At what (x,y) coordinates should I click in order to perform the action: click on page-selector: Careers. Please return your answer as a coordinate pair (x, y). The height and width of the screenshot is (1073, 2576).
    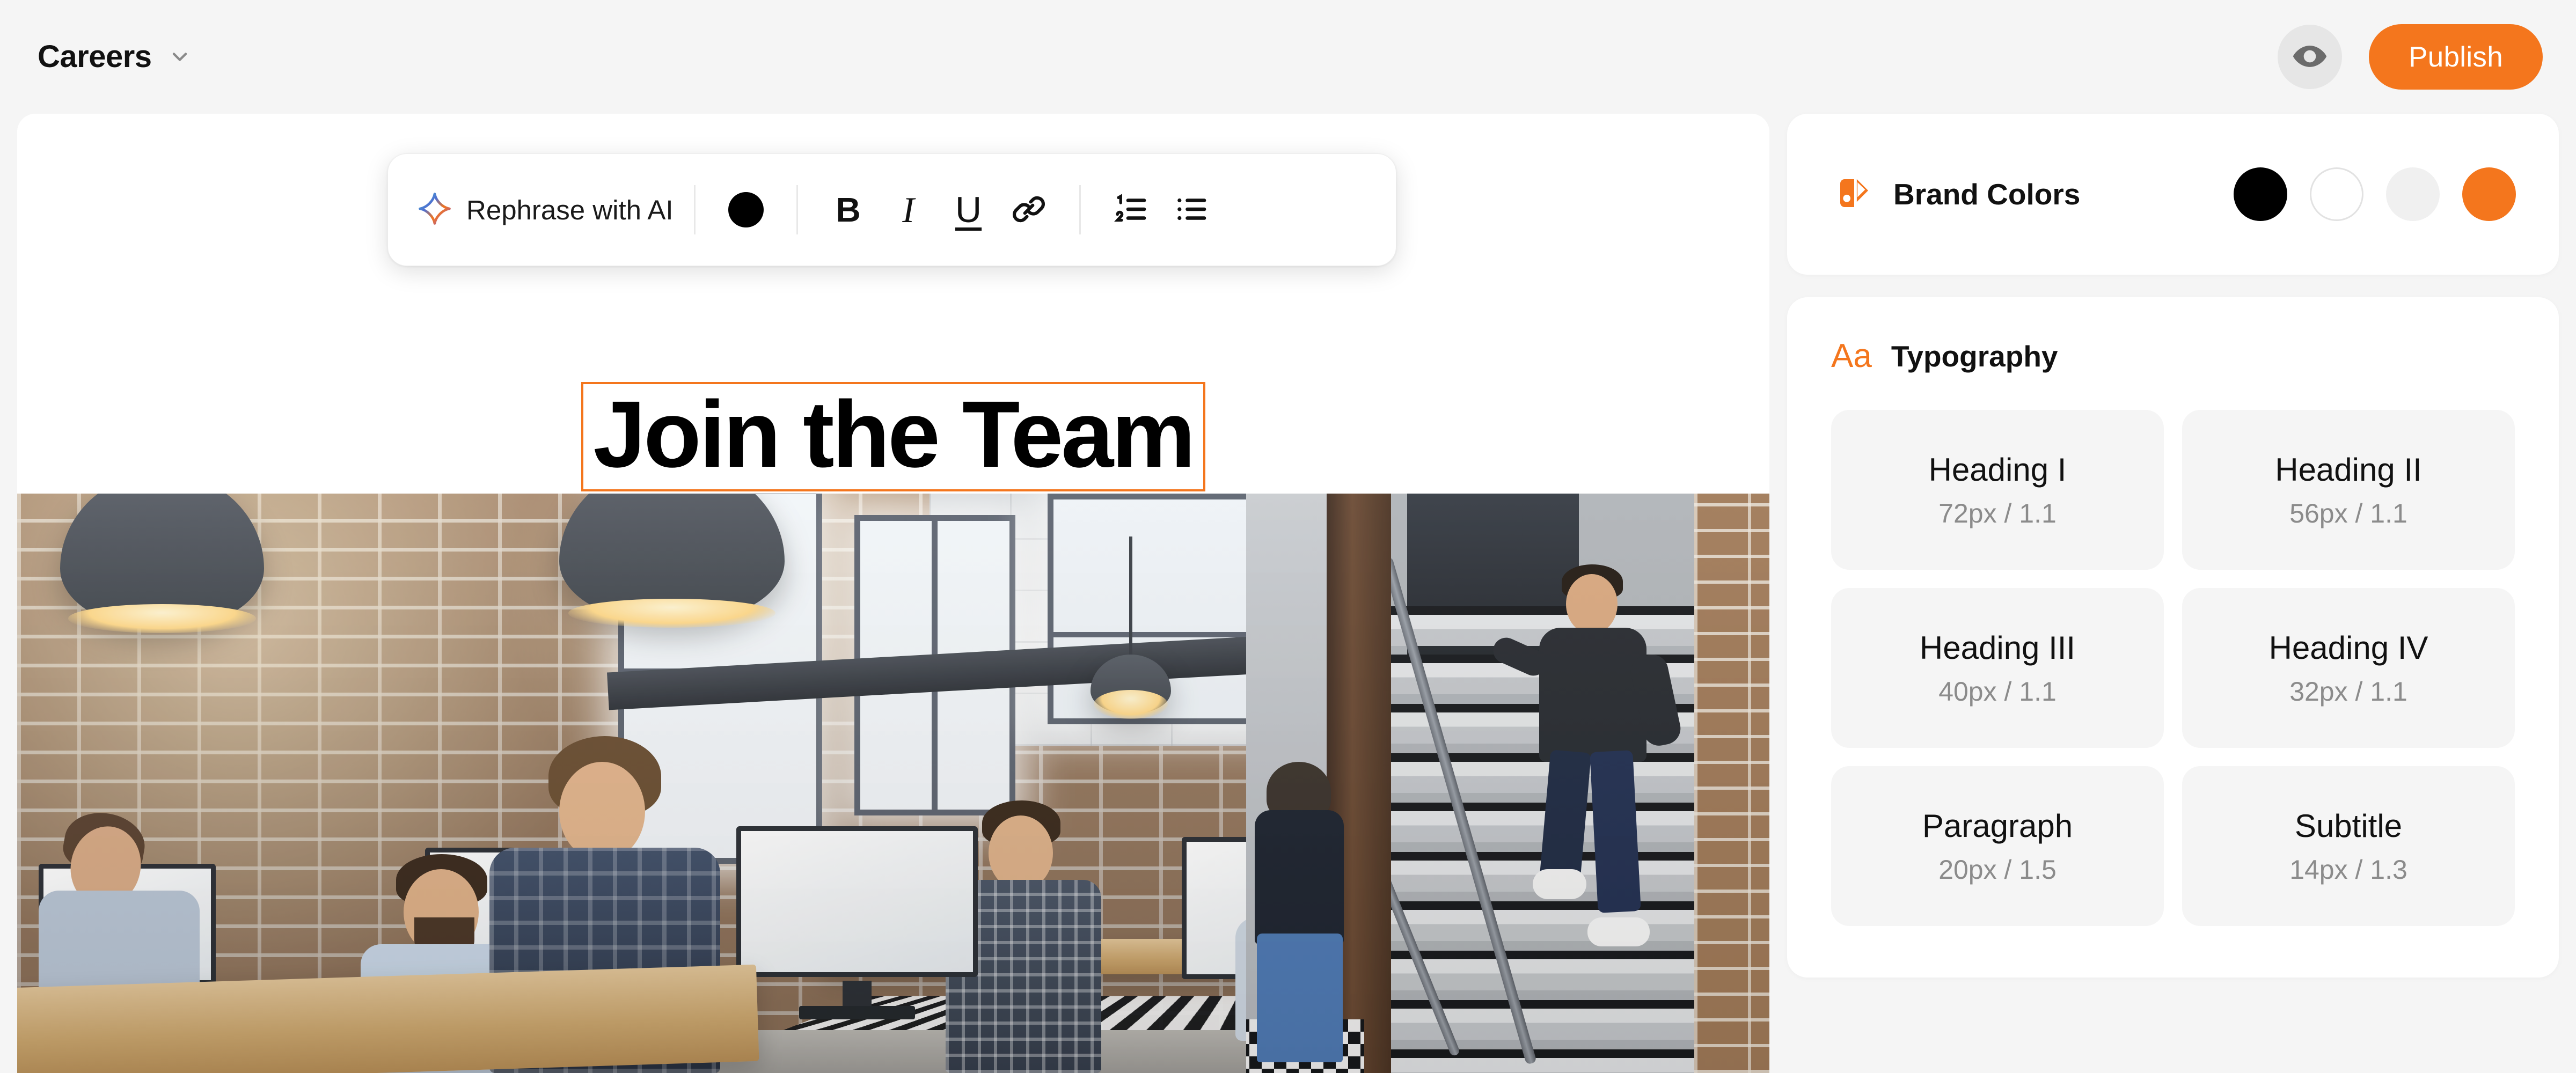
    Looking at the image, I should click on (115, 56).